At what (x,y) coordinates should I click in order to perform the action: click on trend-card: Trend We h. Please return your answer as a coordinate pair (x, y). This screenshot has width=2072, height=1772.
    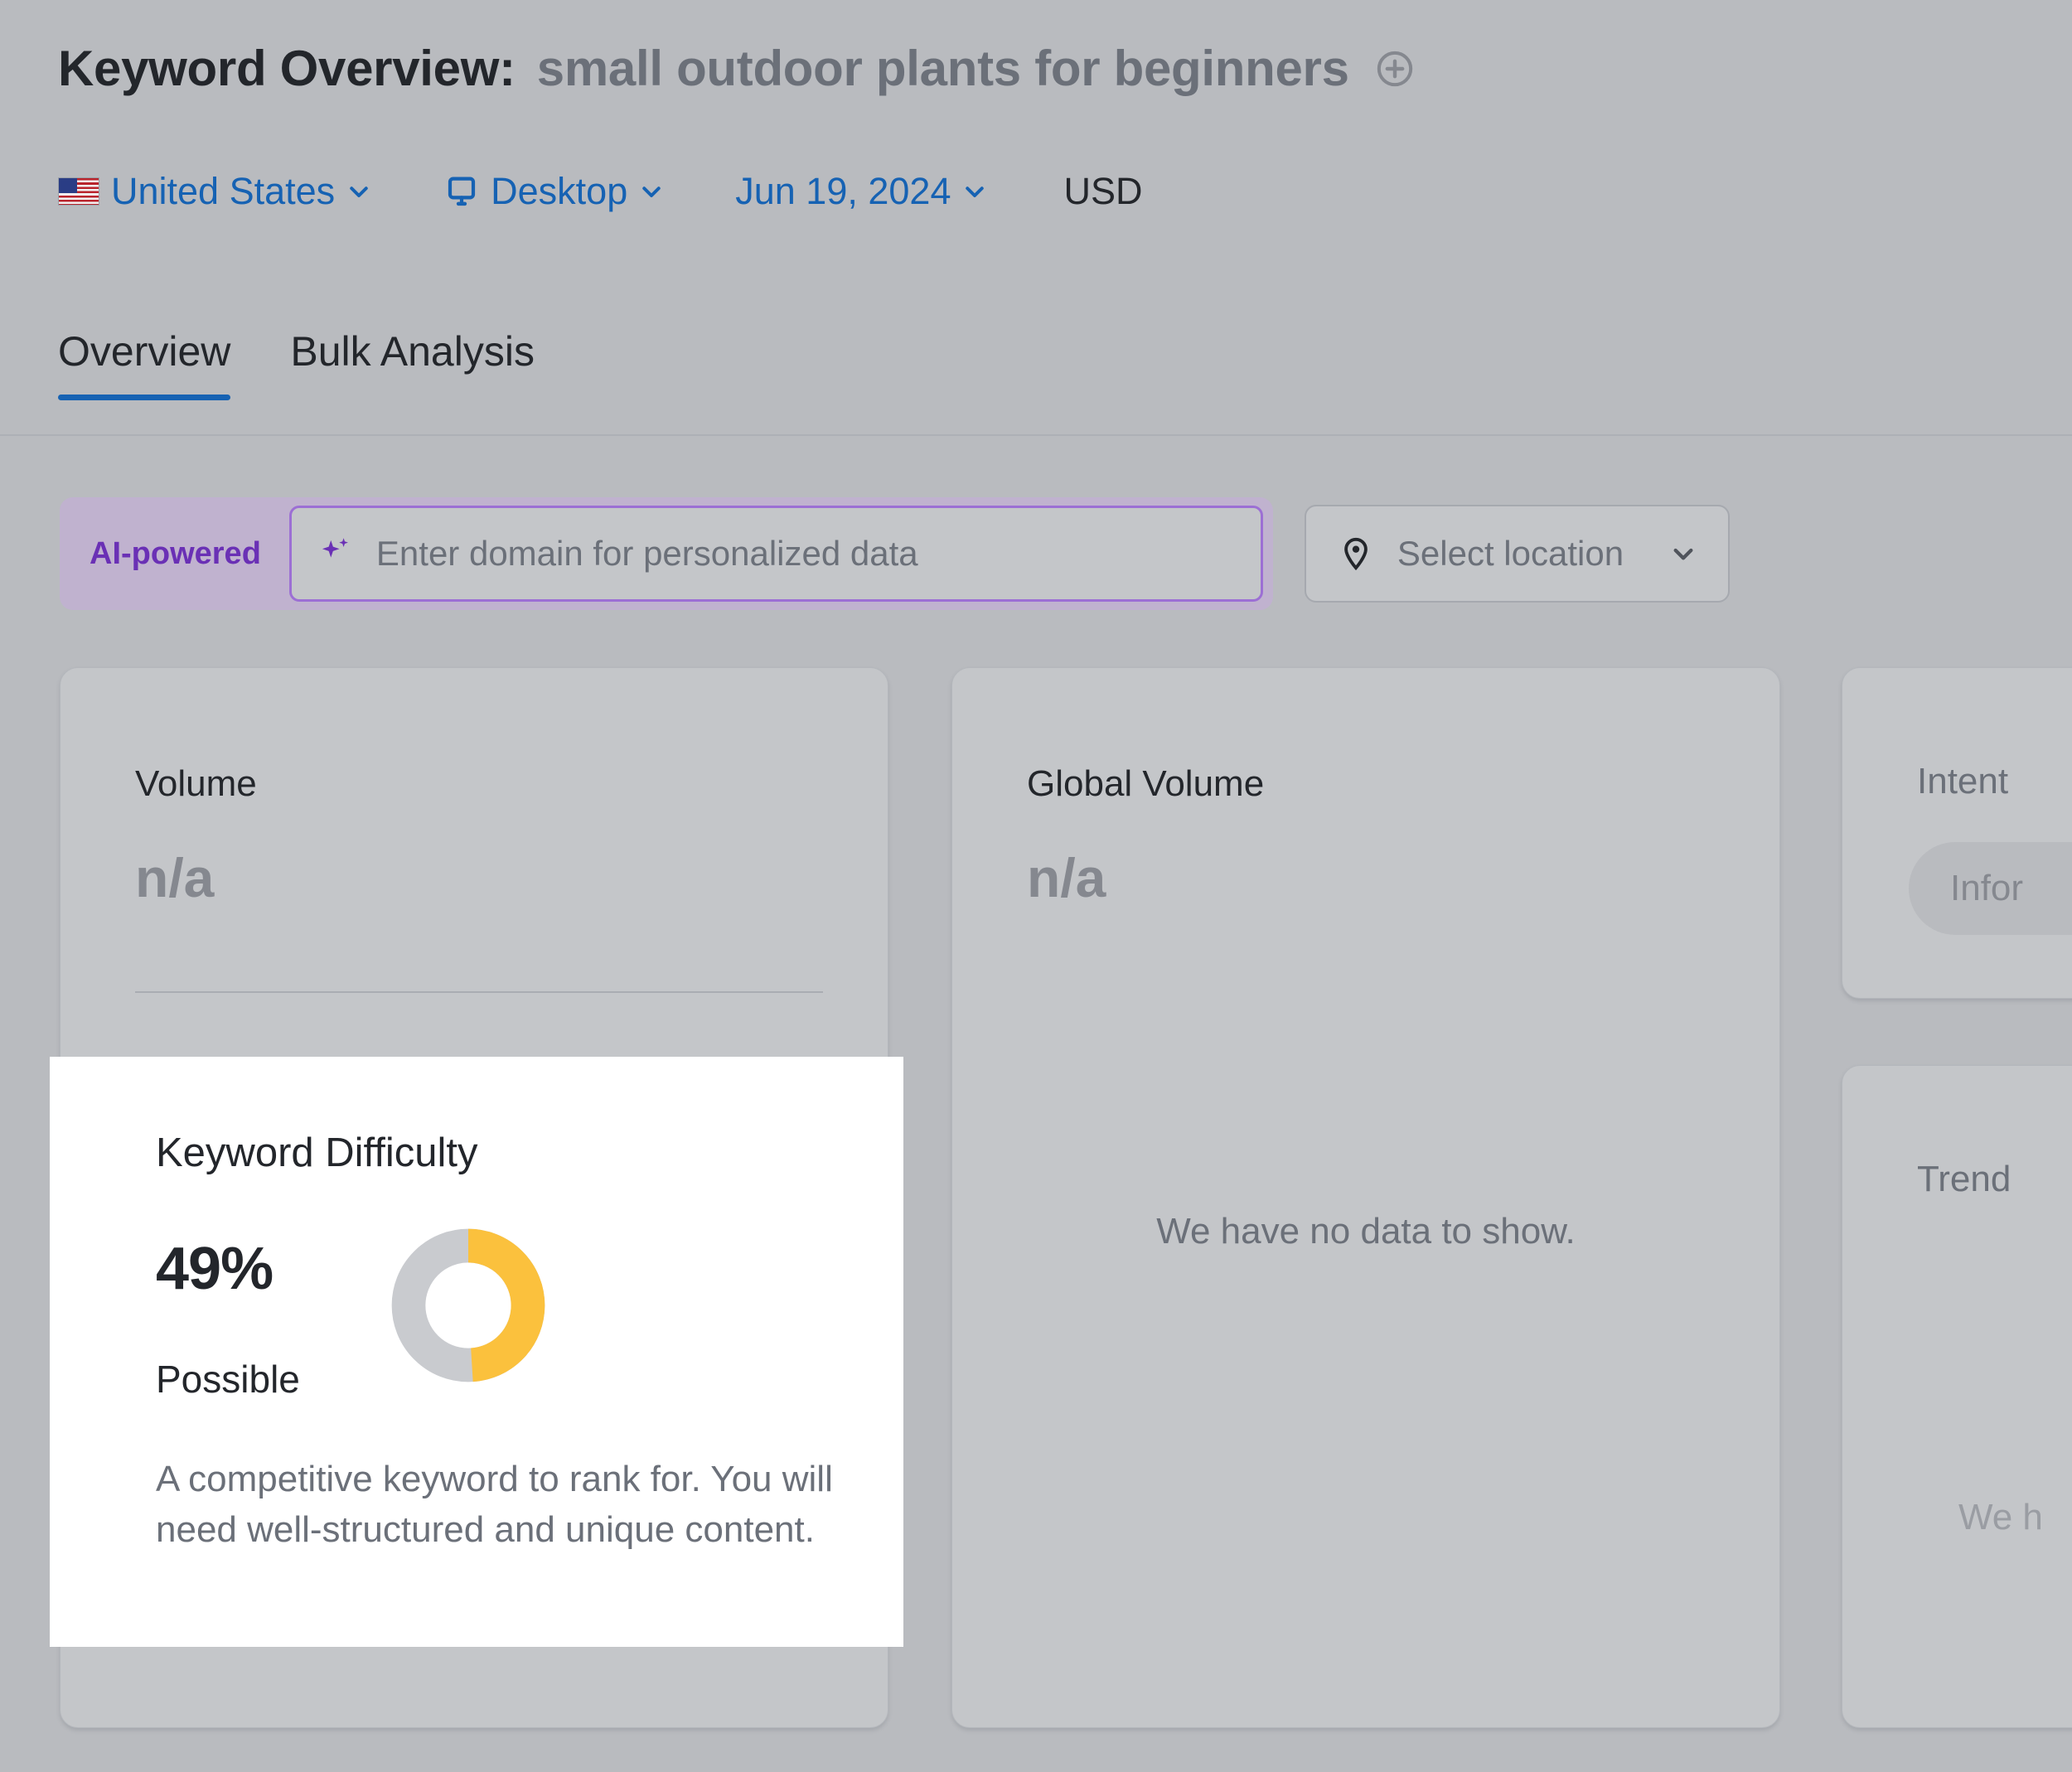
    Looking at the image, I should click on (1957, 1396).